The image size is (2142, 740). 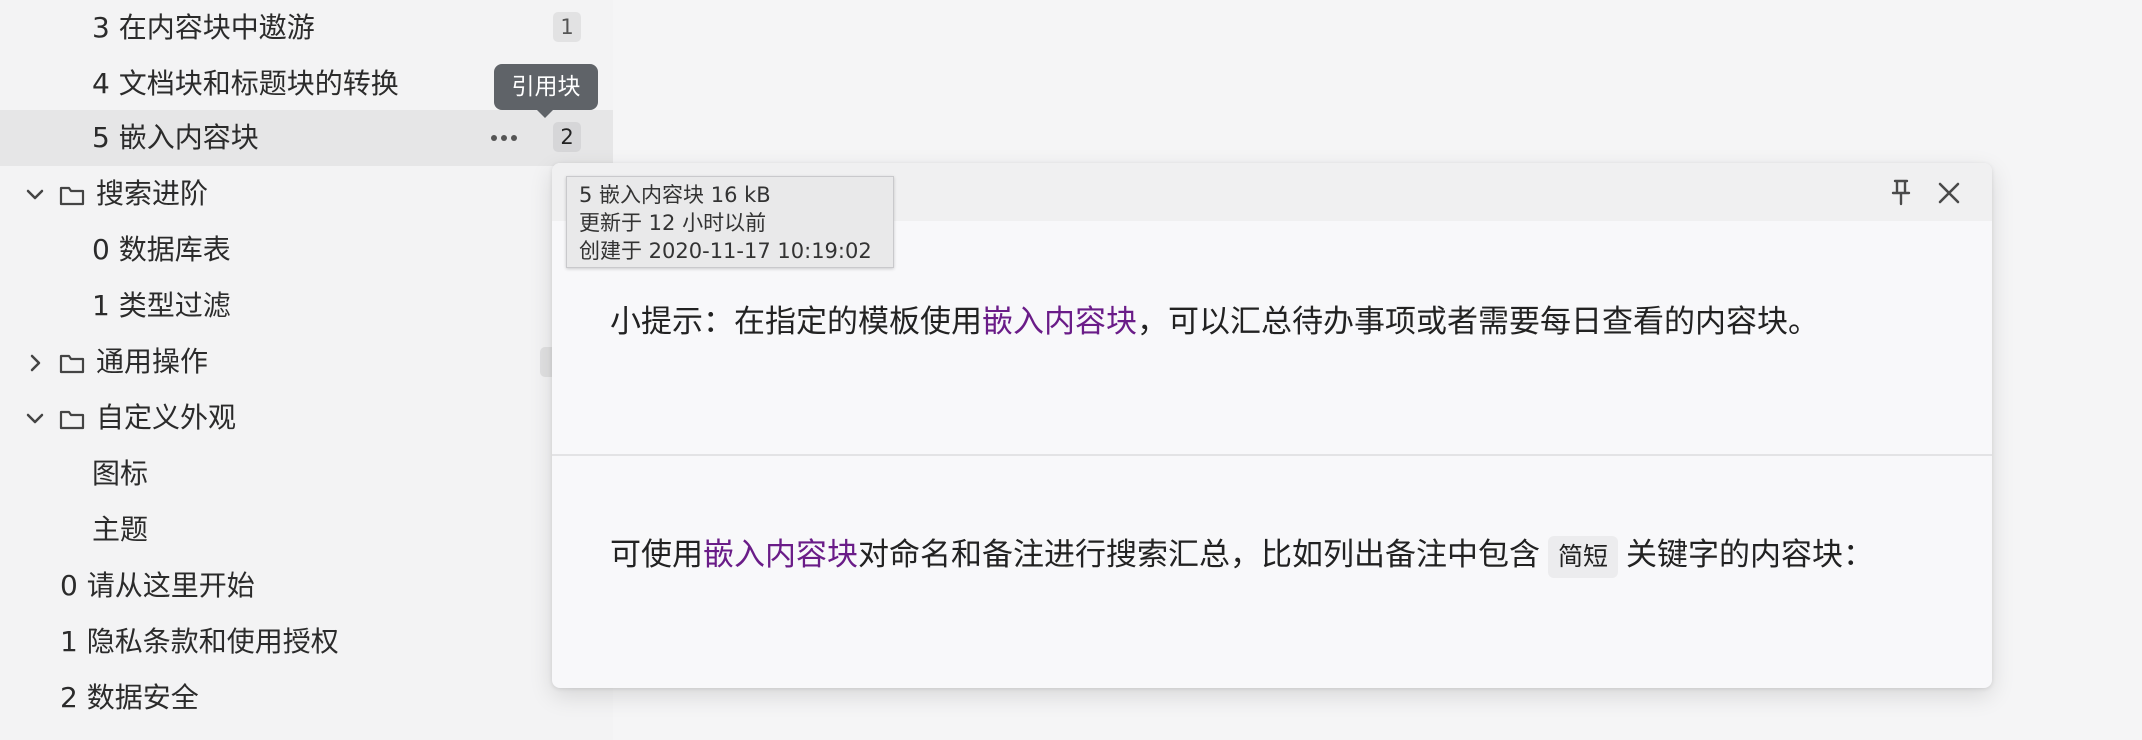 What do you see at coordinates (120, 473) in the screenshot?
I see `sidebar-item-label: 图标` at bounding box center [120, 473].